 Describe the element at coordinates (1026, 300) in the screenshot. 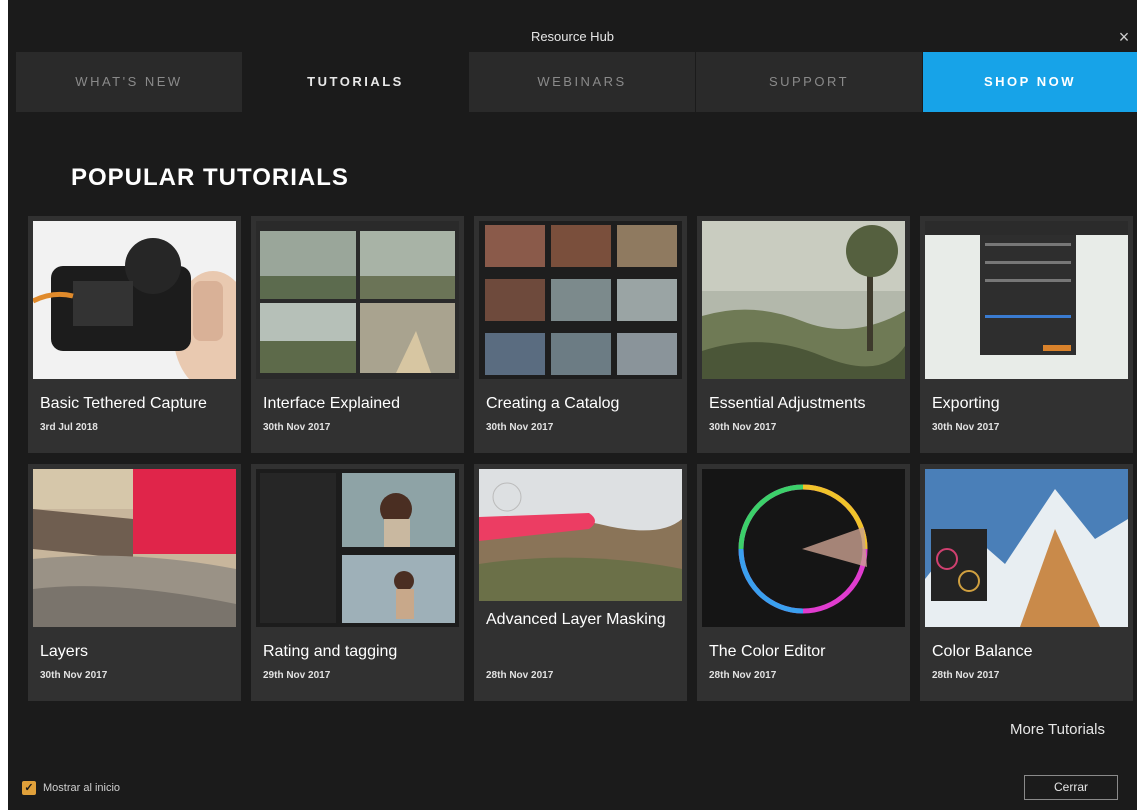

I see `export-dialog-thumbnail` at that location.